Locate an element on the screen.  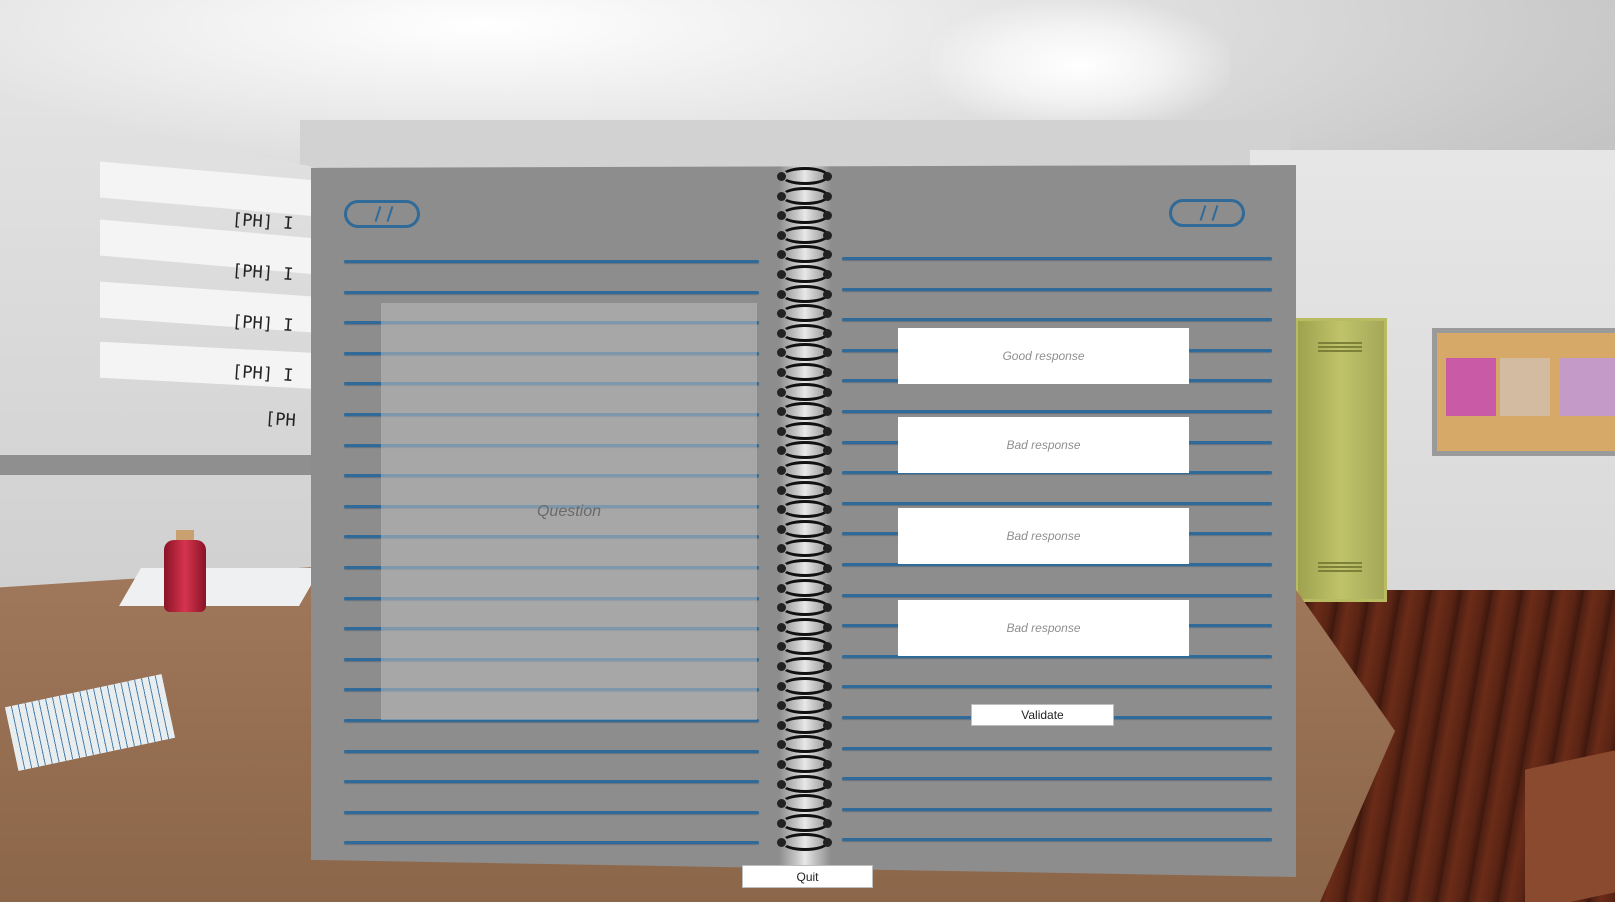
locker is located at coordinates (1341, 460).